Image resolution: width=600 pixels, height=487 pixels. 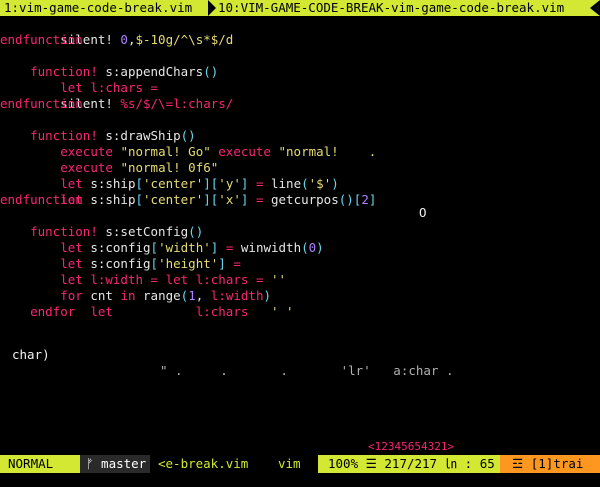 I want to click on code-line: let l:chars ' ', so click(x=162, y=311).